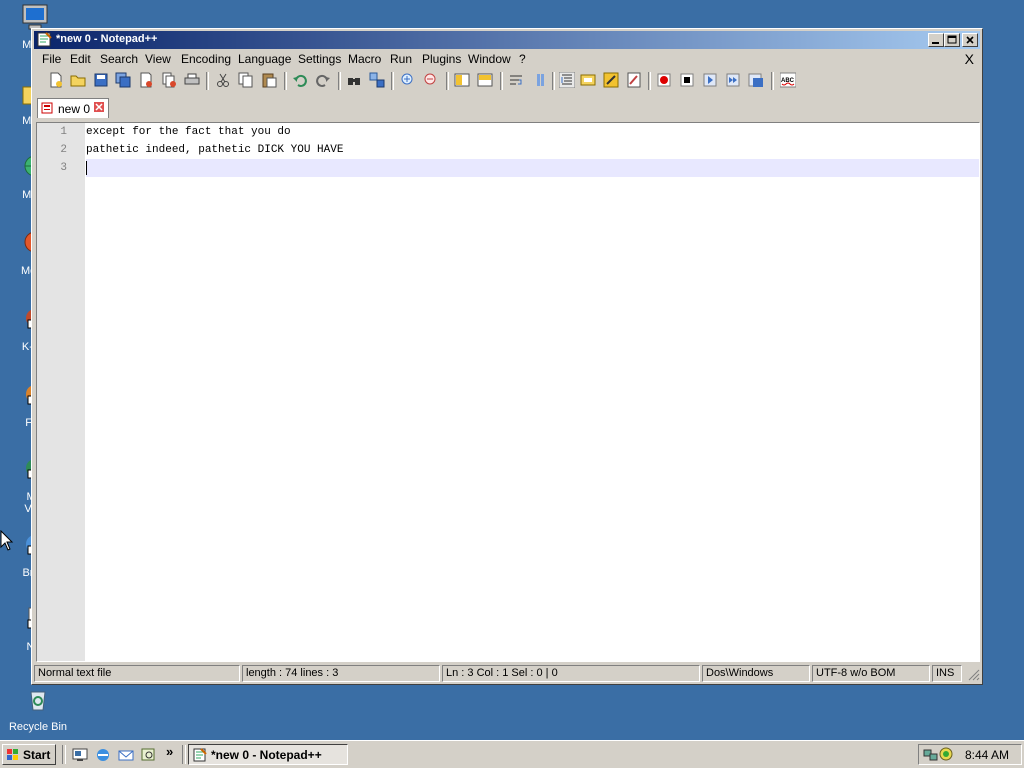 The width and height of the screenshot is (1024, 768). I want to click on maximize-icon, so click(952, 39).